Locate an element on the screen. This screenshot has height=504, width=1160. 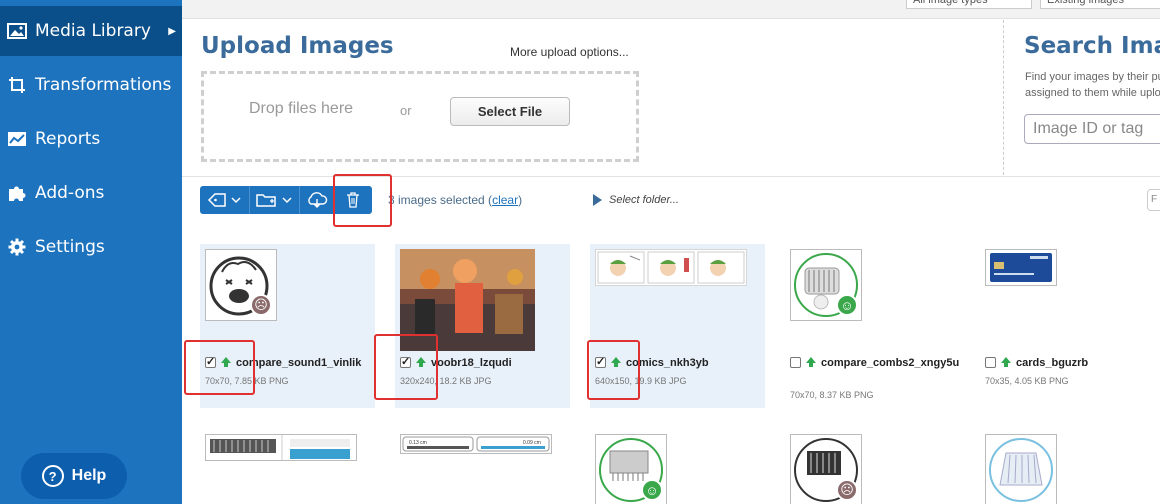
sidebar-item-label: Transformations is located at coordinates (103, 85).